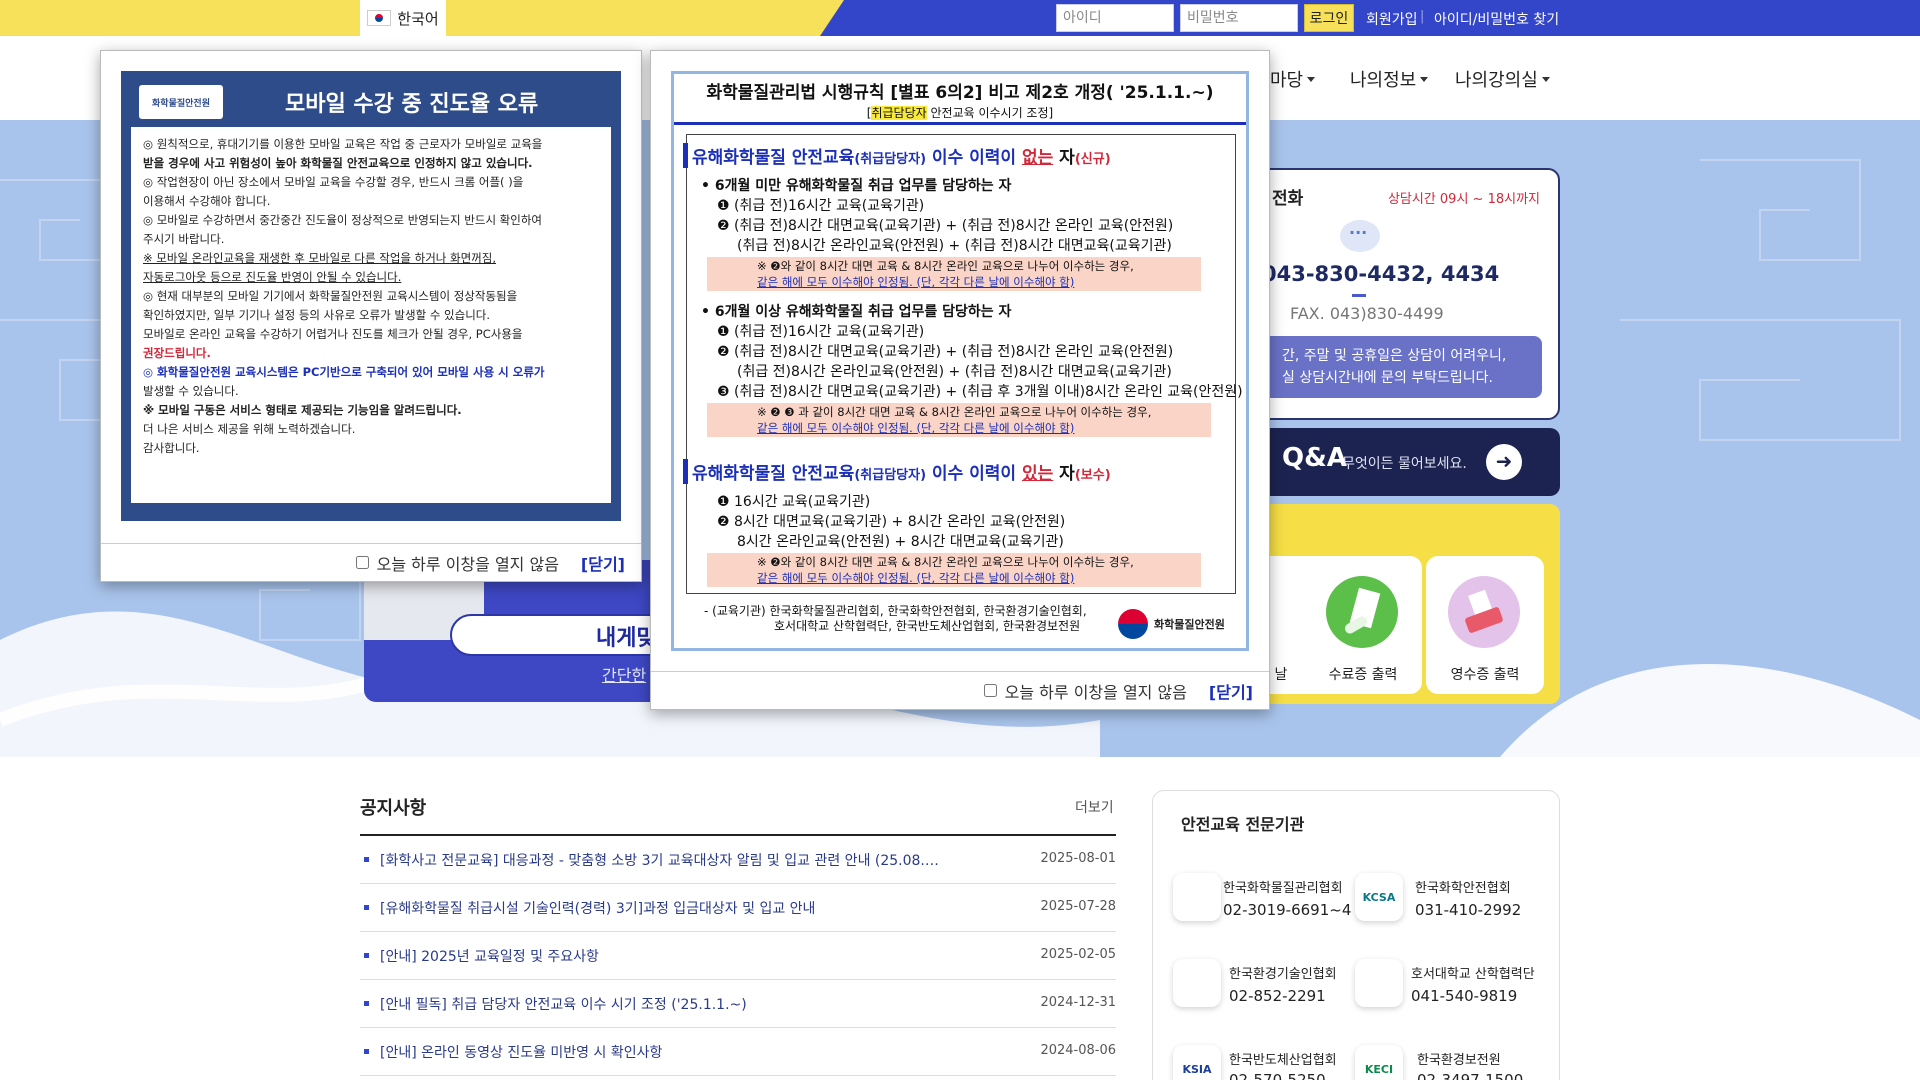 Image resolution: width=1920 pixels, height=1080 pixels. What do you see at coordinates (1283, 888) in the screenshot?
I see `institution-name: 한국화학물질관리협회` at bounding box center [1283, 888].